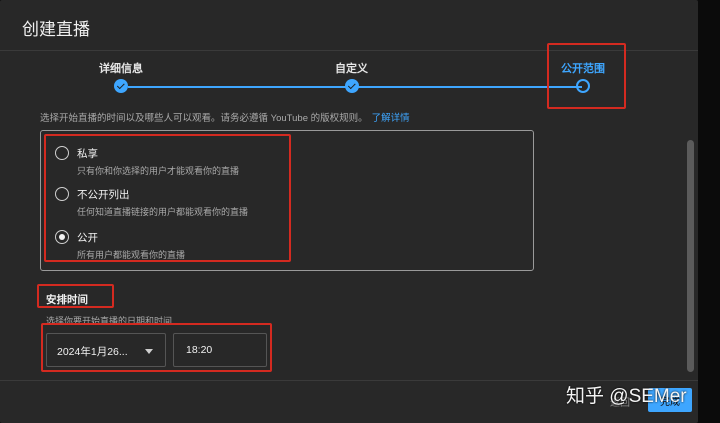 The height and width of the screenshot is (423, 720). Describe the element at coordinates (391, 118) in the screenshot. I see `learn-more-link: 了解详情` at that location.